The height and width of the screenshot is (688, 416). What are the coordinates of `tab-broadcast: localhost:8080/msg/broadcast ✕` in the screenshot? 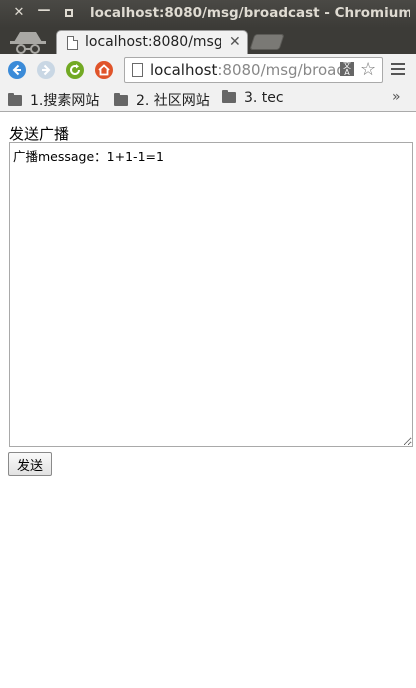 It's located at (152, 42).